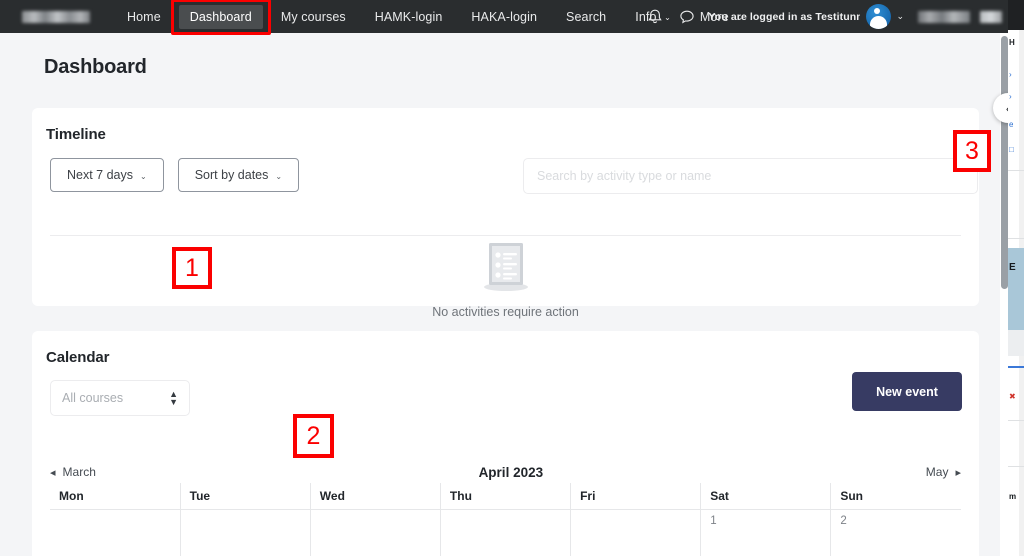 Image resolution: width=1024 pixels, height=556 pixels. I want to click on avatar, so click(879, 16).